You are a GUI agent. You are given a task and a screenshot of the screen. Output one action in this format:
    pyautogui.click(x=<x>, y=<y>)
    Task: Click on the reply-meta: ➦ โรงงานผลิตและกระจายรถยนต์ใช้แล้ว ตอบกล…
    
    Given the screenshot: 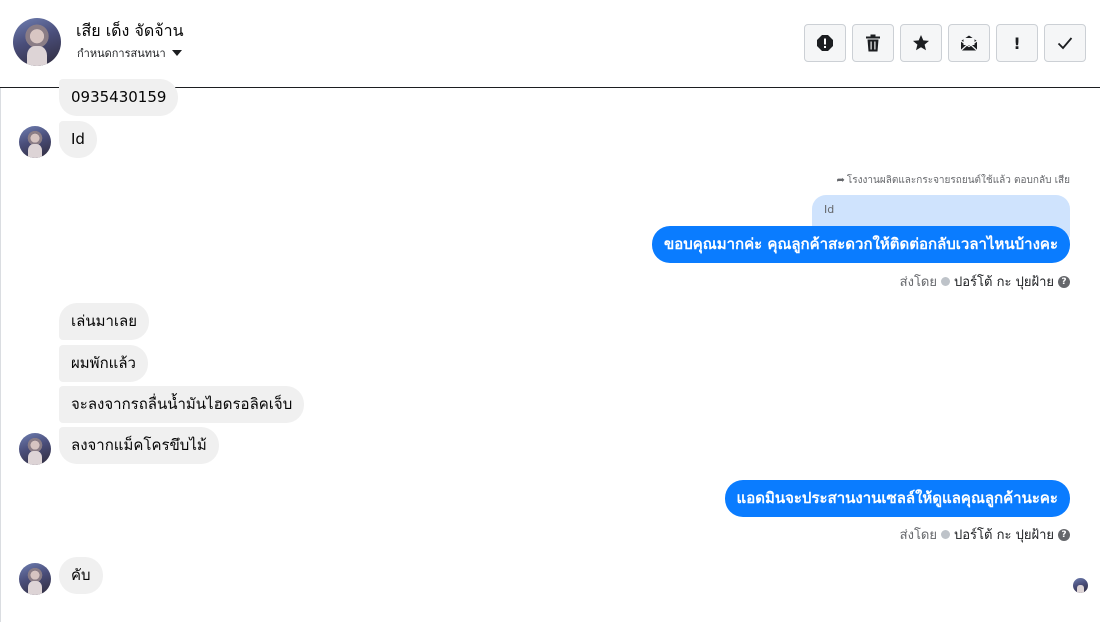 What is the action you would take?
    pyautogui.click(x=954, y=180)
    